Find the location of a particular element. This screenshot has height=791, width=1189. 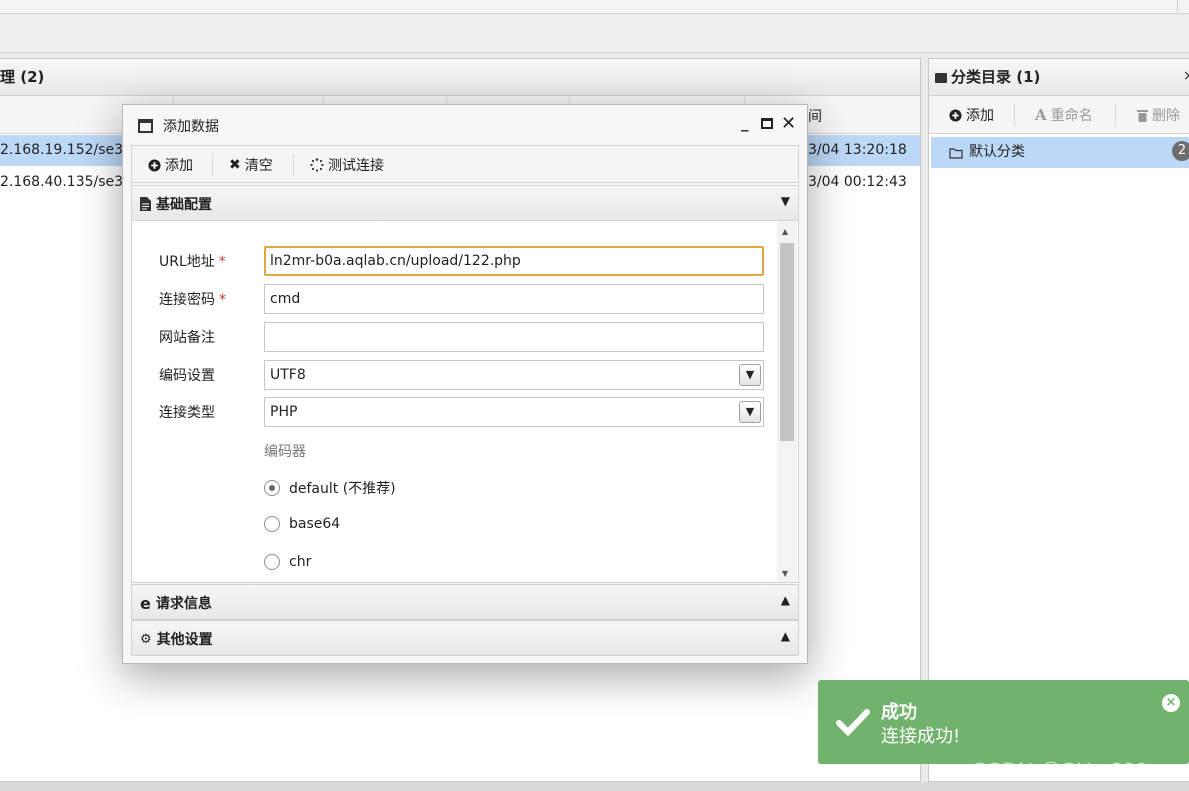

encoding-label: 编码设置 is located at coordinates (187, 376).